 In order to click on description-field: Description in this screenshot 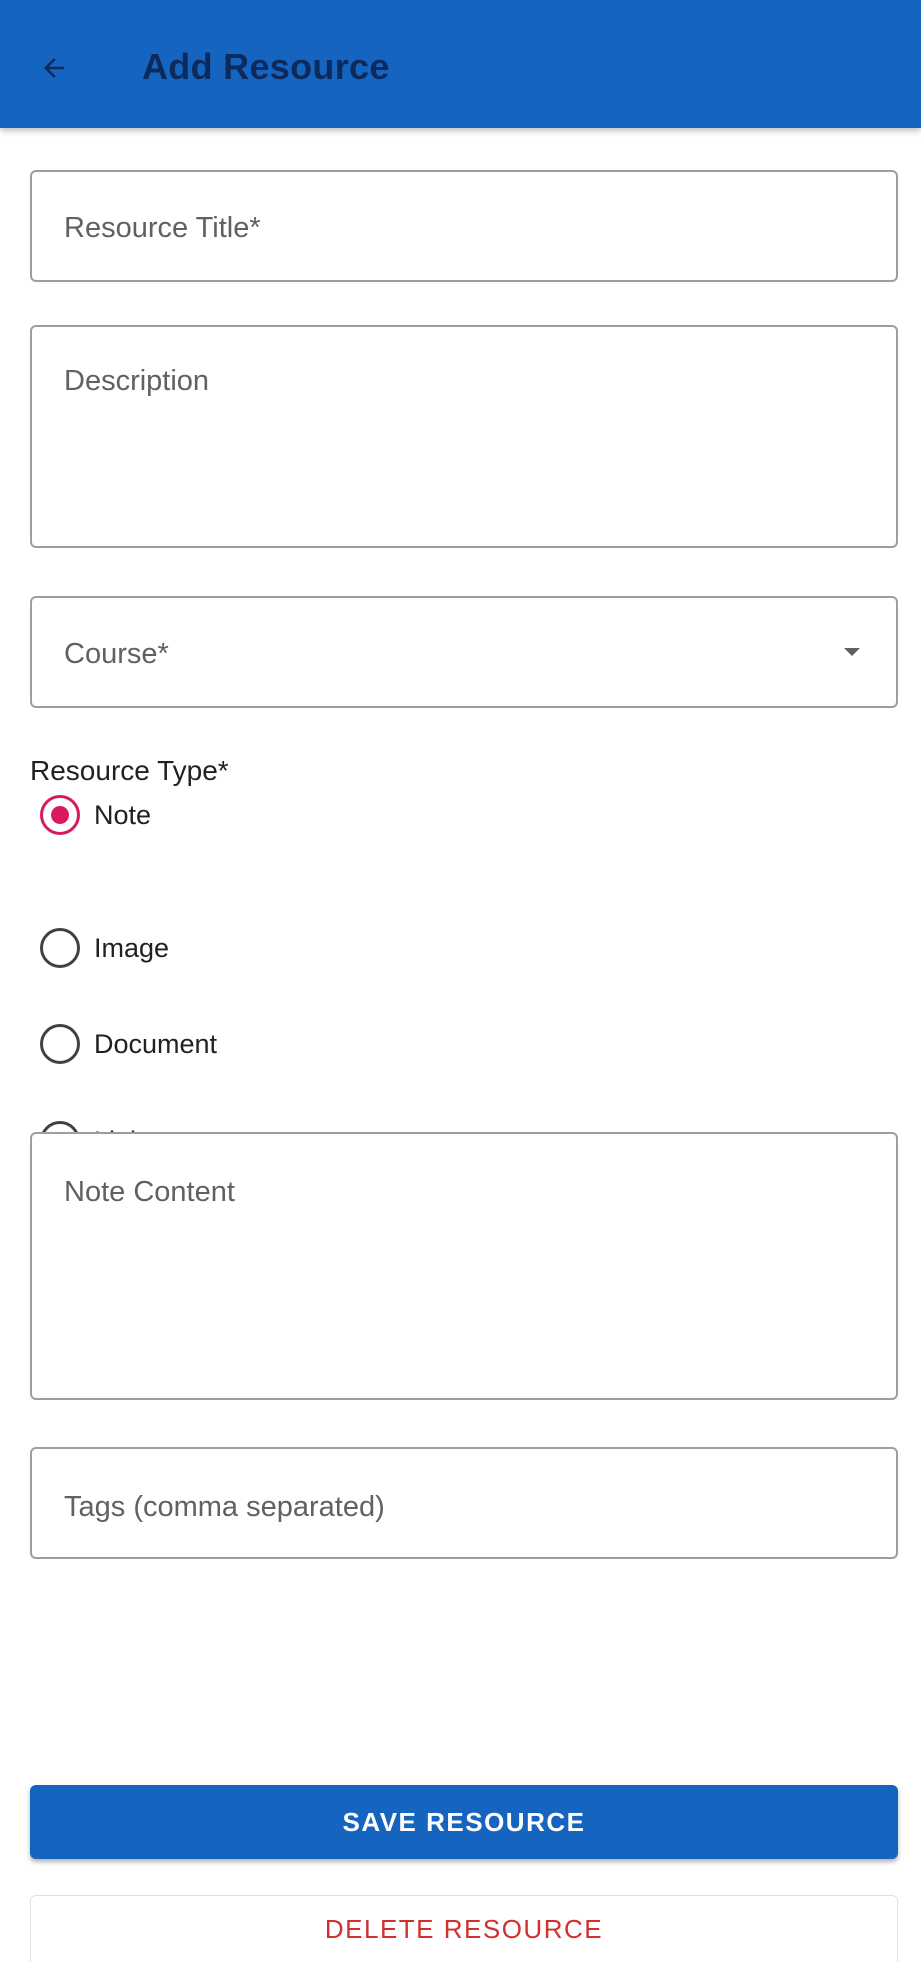, I will do `click(464, 436)`.